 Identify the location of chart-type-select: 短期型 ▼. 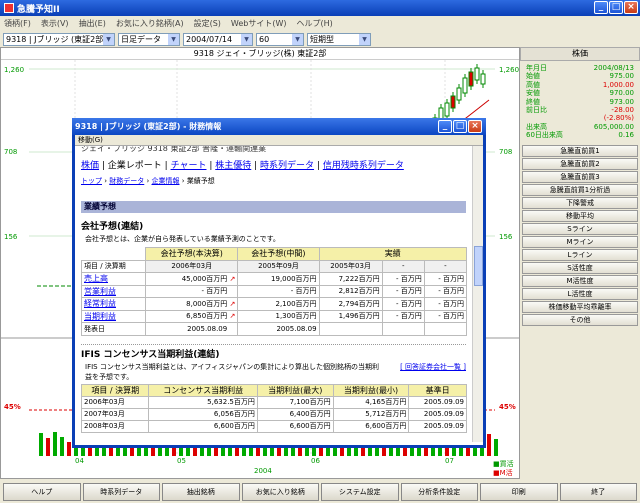
(339, 39).